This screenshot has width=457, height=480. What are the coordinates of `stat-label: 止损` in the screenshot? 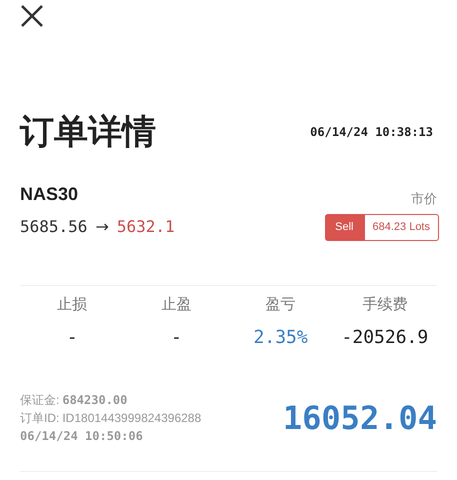 It's located at (72, 304).